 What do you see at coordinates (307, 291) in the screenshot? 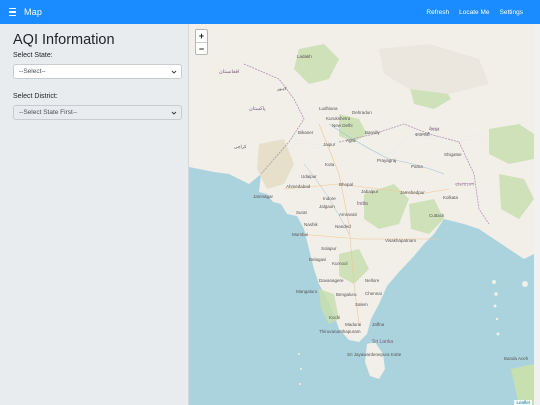
I see `map-label: Mangaluru` at bounding box center [307, 291].